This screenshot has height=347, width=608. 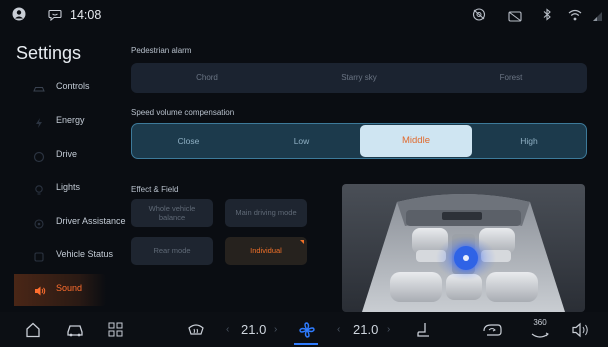 I want to click on sidebar-item-lights: Lights, so click(x=63, y=189).